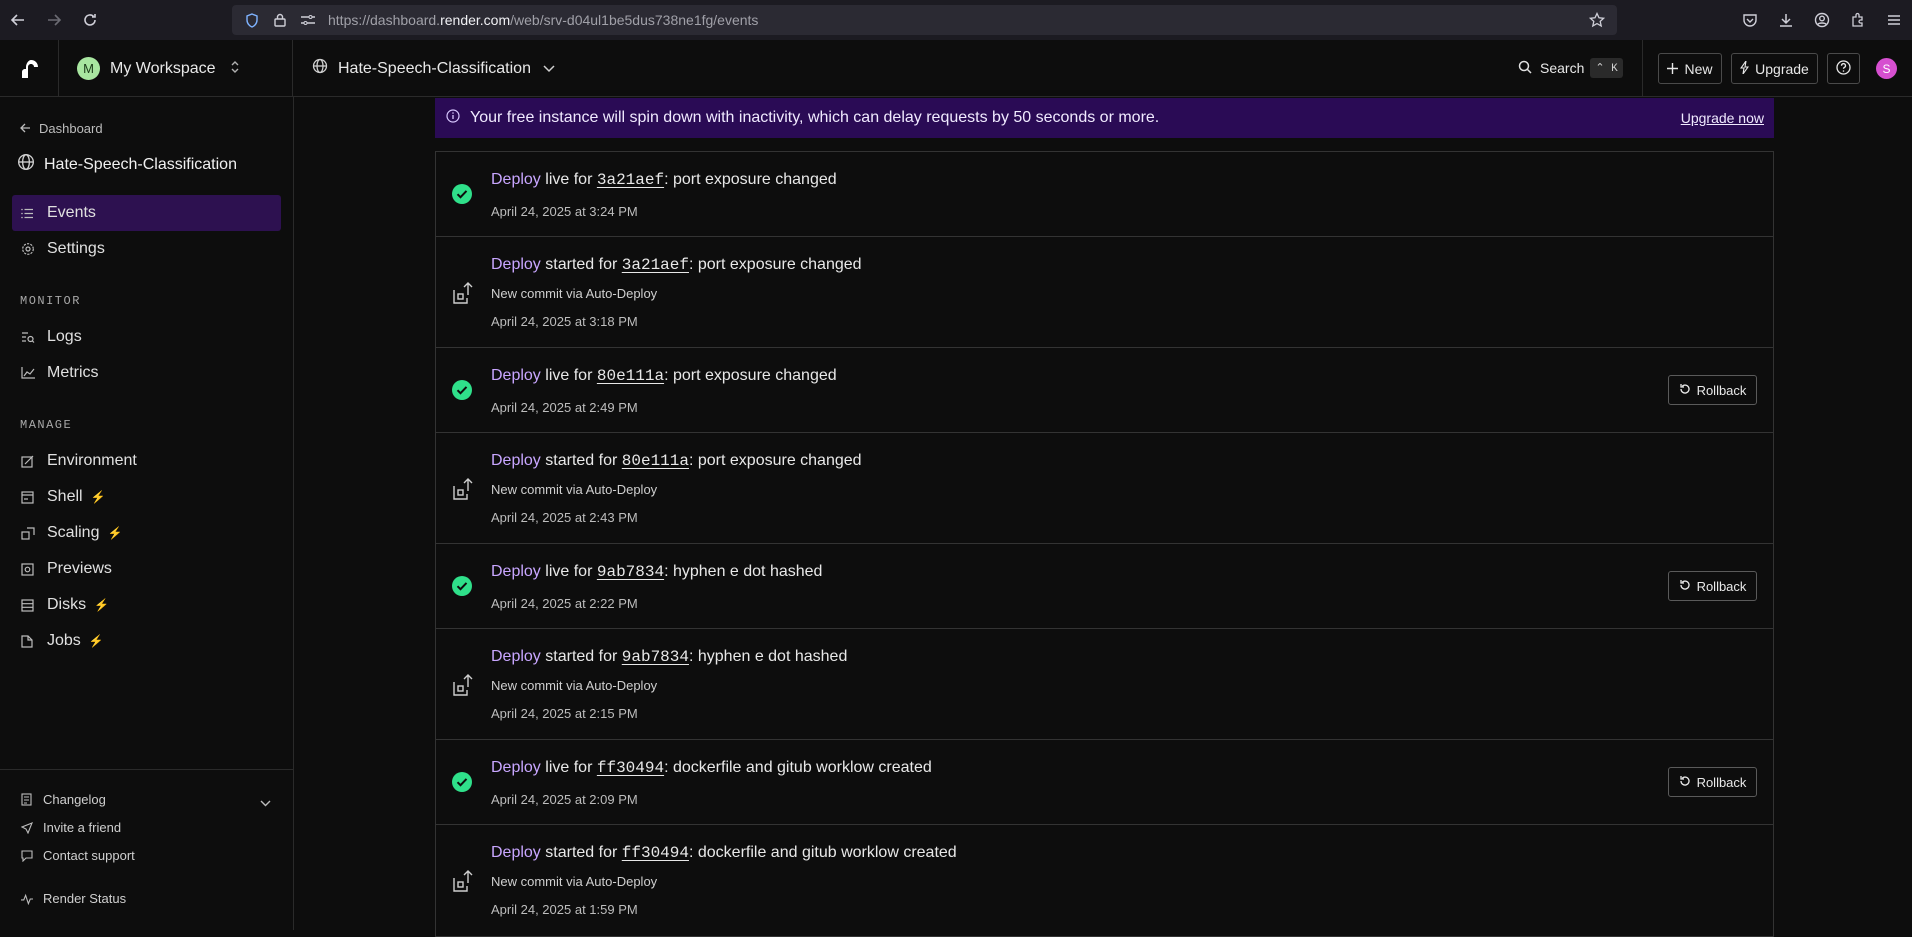 This screenshot has height=937, width=1912. I want to click on forward-arrow-icon, so click(54, 20).